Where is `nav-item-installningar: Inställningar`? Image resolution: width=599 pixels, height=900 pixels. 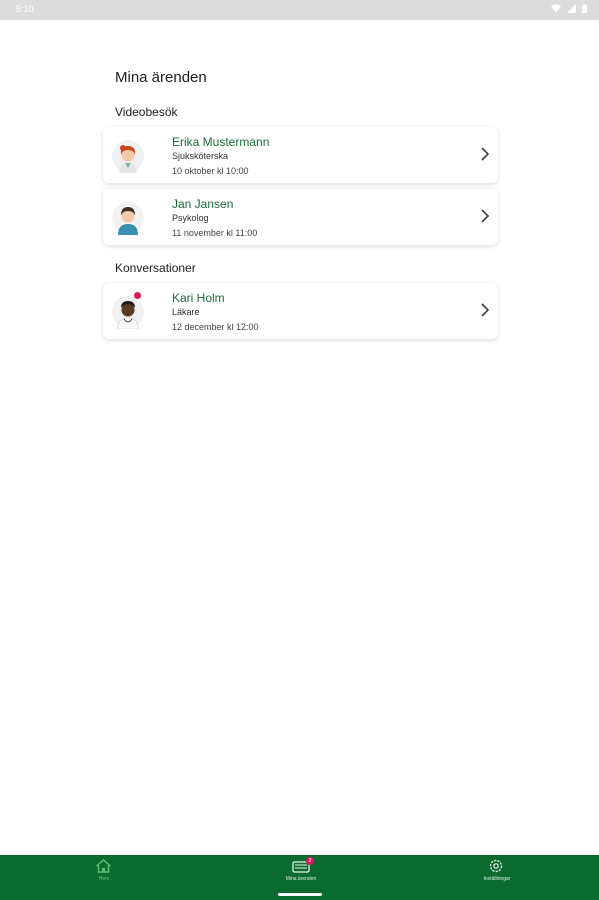 nav-item-installningar: Inställningar is located at coordinates (497, 877).